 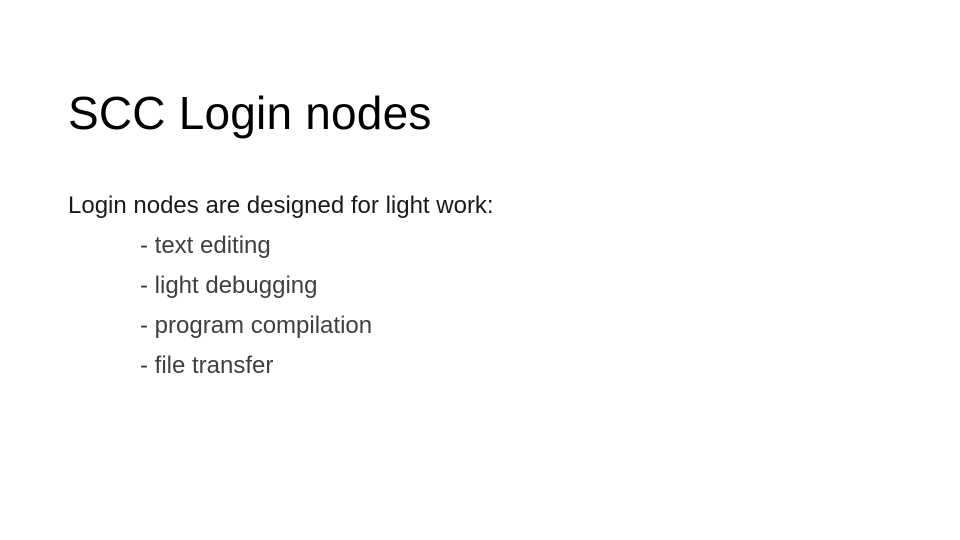 I want to click on list-item: - light debugging, so click(x=229, y=285).